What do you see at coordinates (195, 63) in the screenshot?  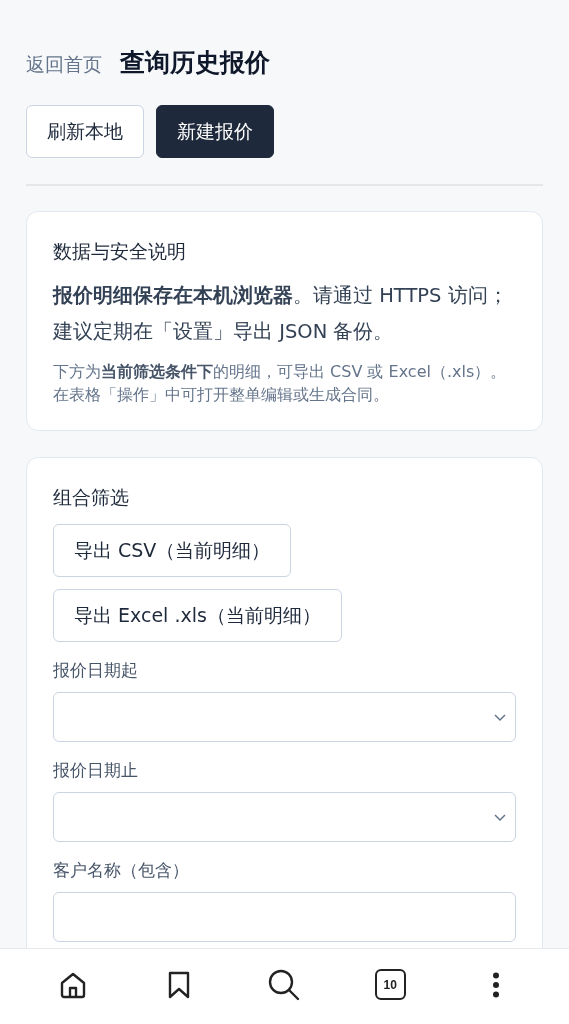 I see `page-title: 查询历史报价` at bounding box center [195, 63].